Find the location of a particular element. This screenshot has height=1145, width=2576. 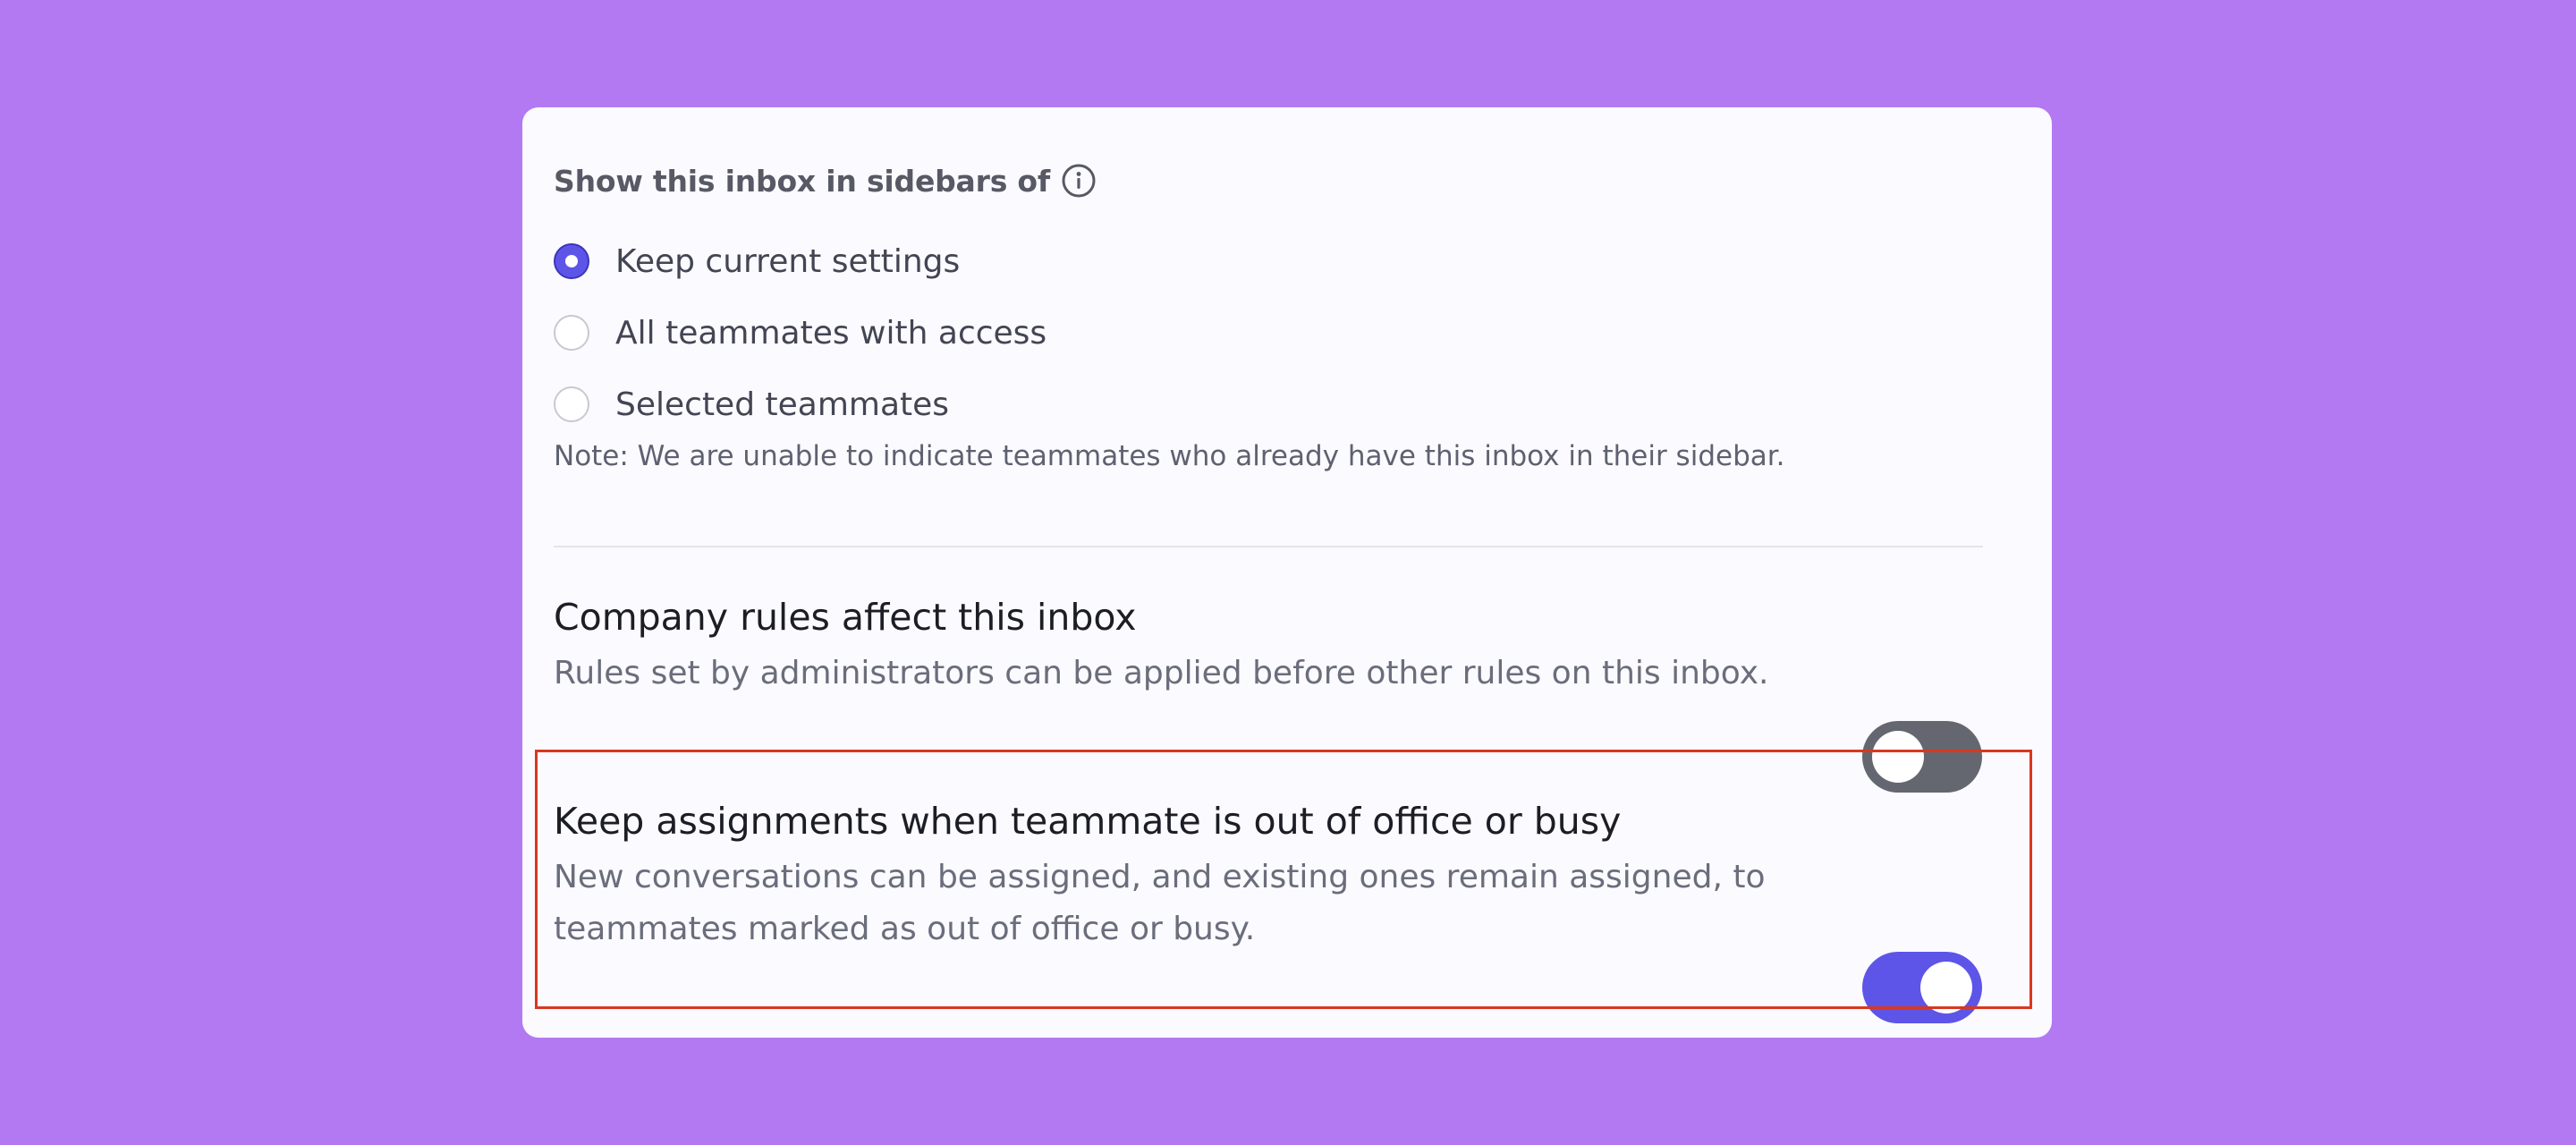

option-label: All teammates with access is located at coordinates (831, 333).